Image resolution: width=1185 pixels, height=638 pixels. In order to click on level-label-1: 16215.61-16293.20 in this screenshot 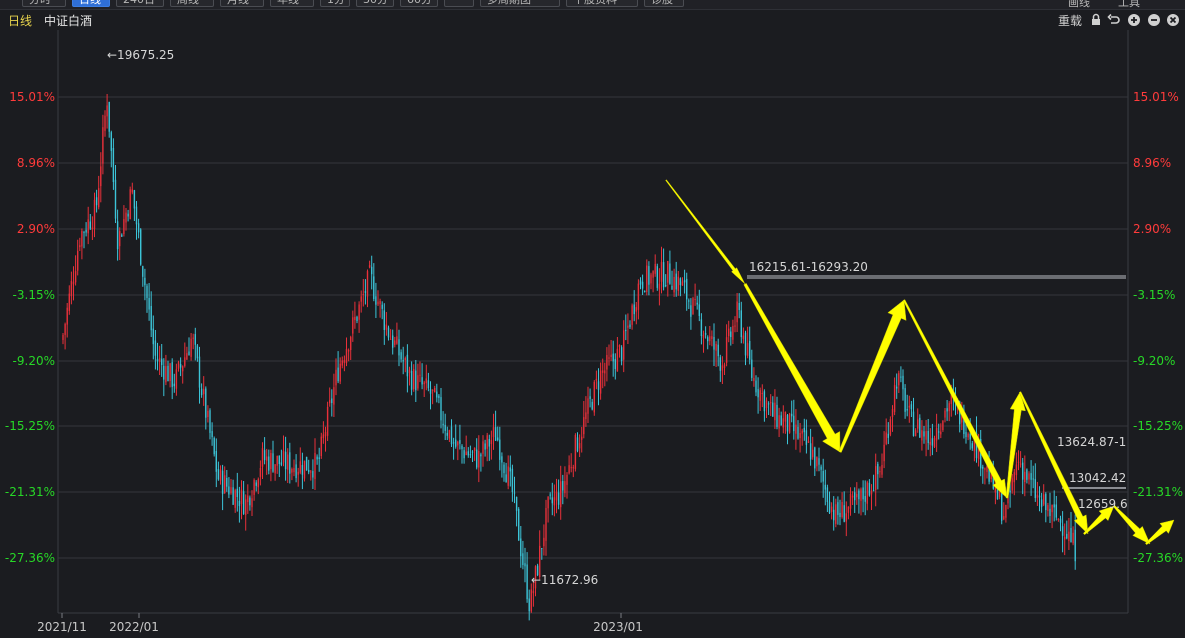, I will do `click(808, 267)`.